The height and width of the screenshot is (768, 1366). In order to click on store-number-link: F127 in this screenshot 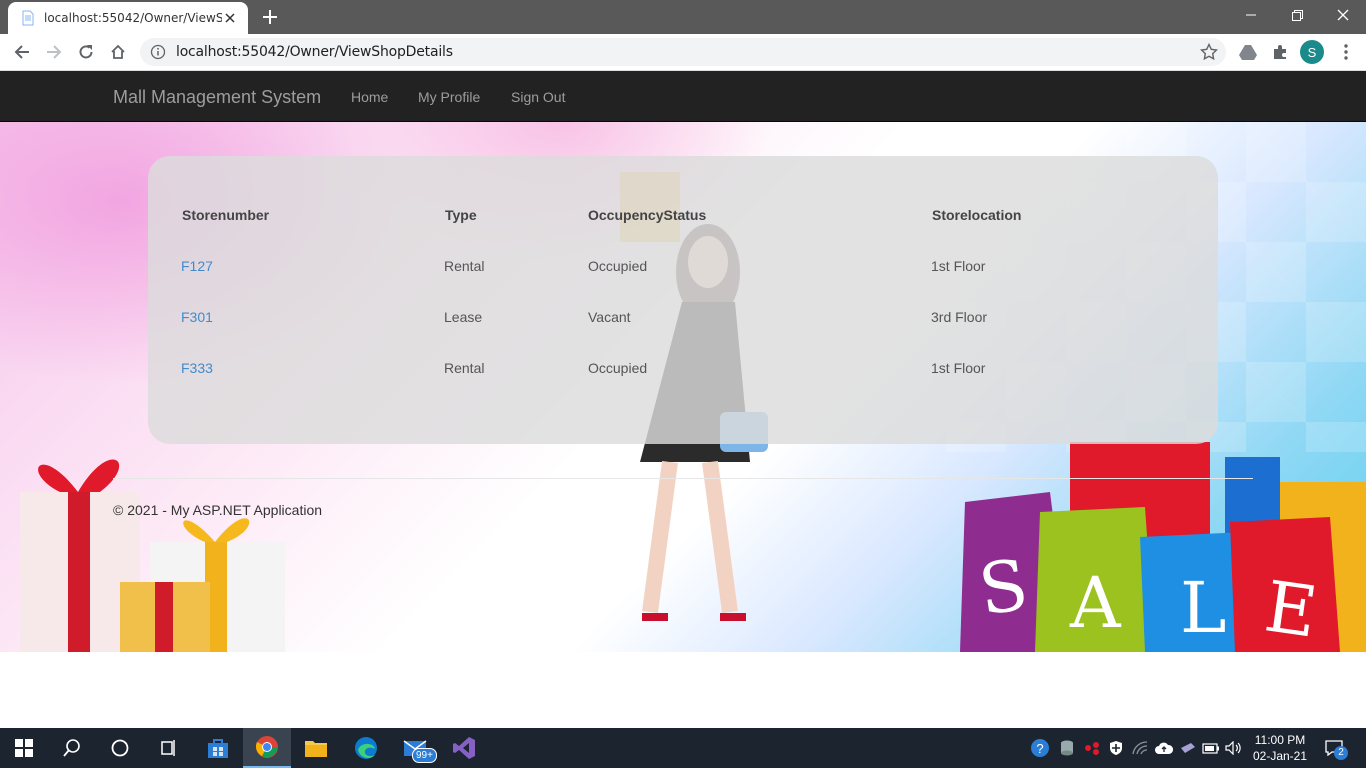, I will do `click(197, 266)`.